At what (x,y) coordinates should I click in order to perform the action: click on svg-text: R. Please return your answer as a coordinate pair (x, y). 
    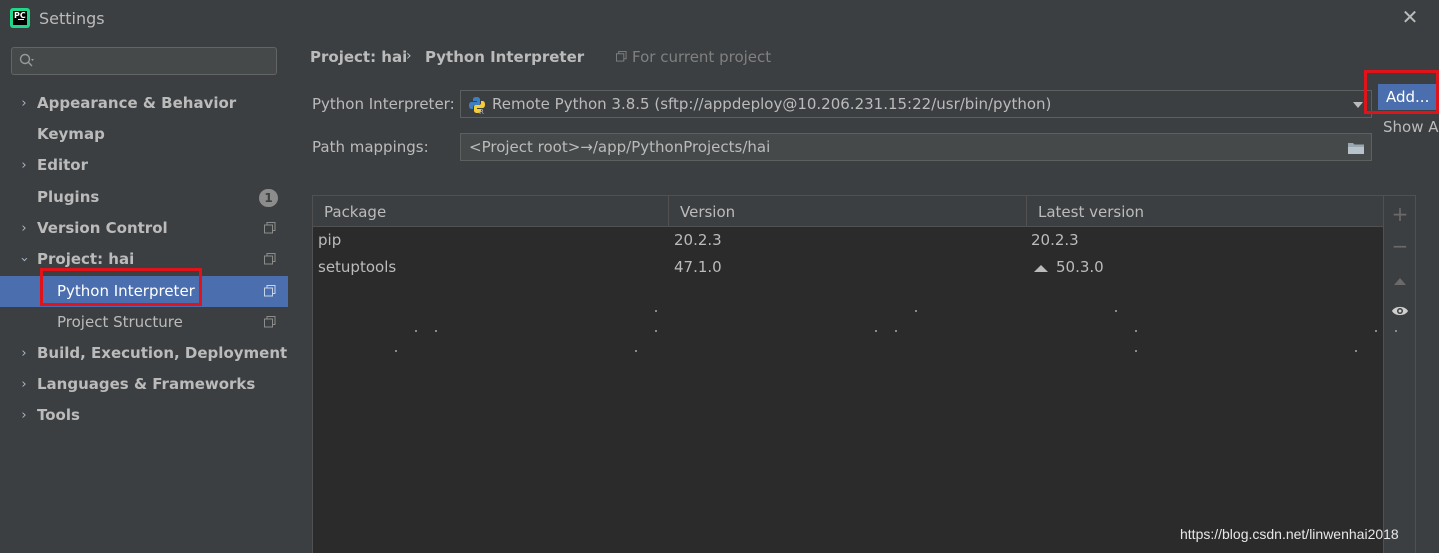
    Looking at the image, I should click on (481, 111).